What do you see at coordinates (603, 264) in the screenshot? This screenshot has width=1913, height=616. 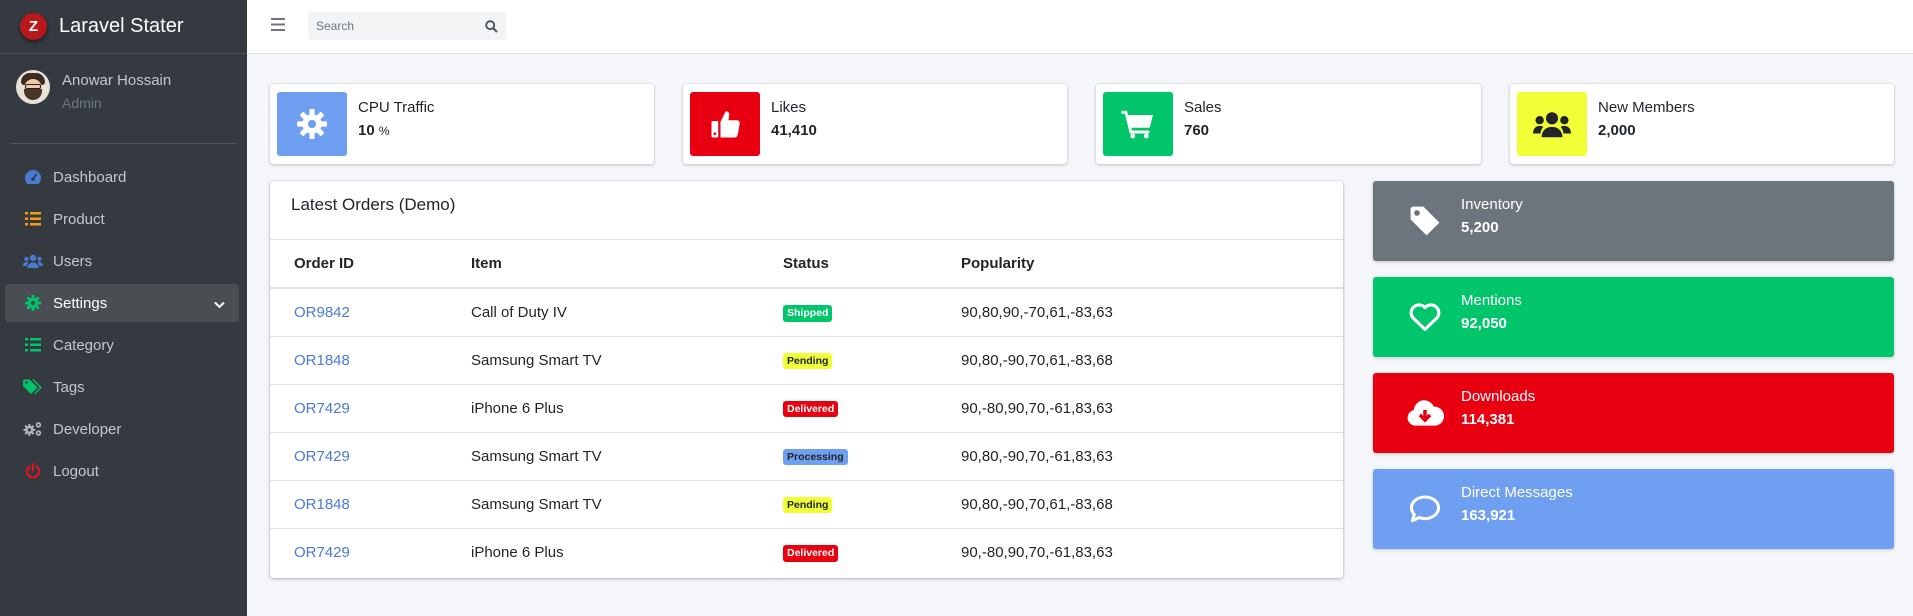 I see `column-header: Item` at bounding box center [603, 264].